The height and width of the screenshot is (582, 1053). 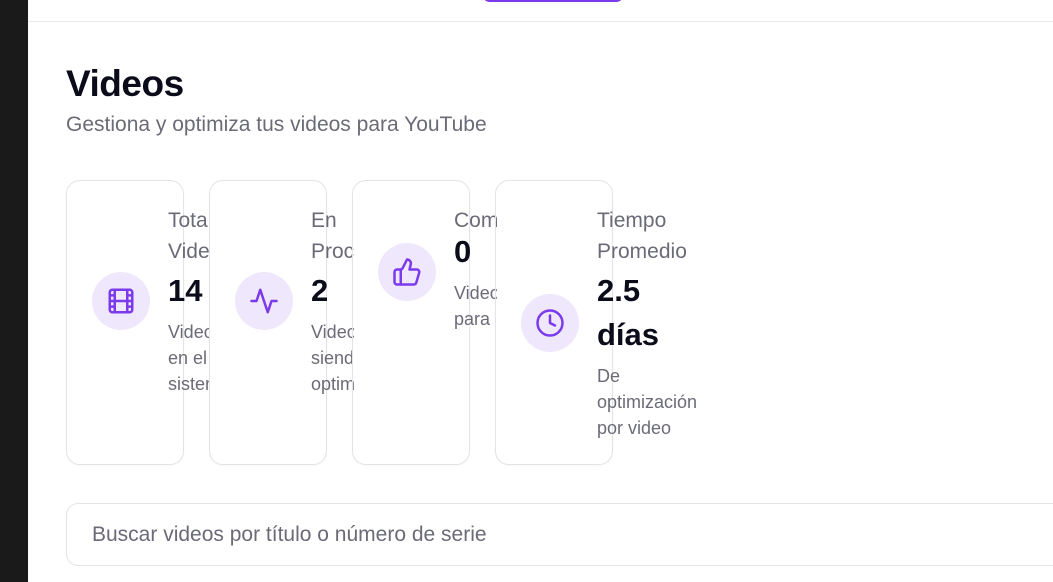 I want to click on thumbs-up-icon, so click(x=407, y=272).